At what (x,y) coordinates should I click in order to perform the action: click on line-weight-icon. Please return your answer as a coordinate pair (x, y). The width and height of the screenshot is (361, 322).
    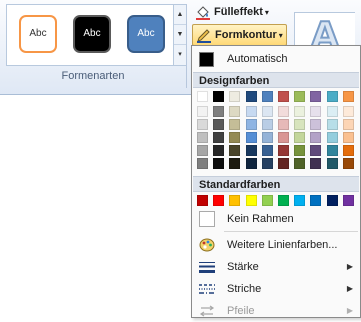
    Looking at the image, I should click on (207, 267).